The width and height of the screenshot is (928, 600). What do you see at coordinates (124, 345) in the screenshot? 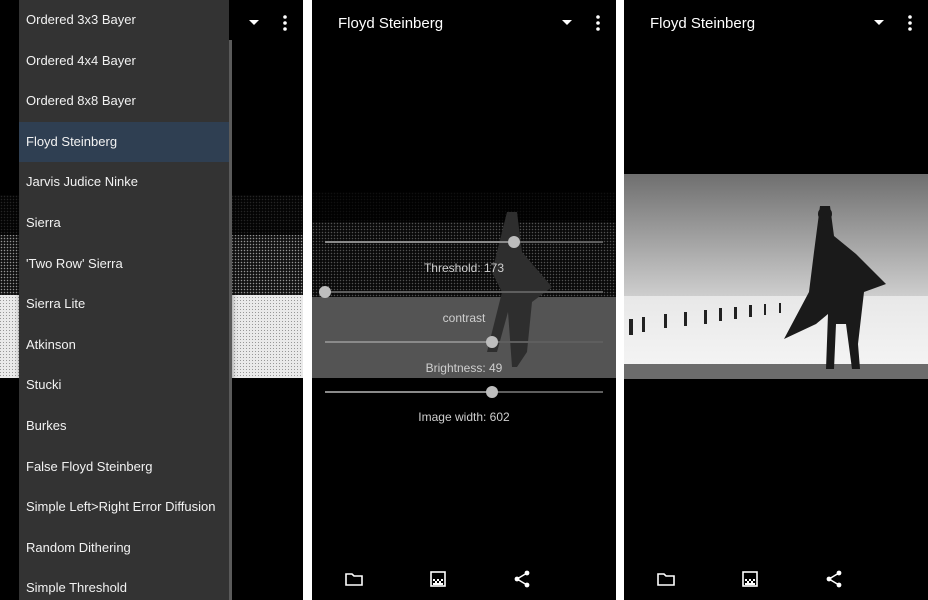
I see `menu-item-atkinson: Atkinson` at bounding box center [124, 345].